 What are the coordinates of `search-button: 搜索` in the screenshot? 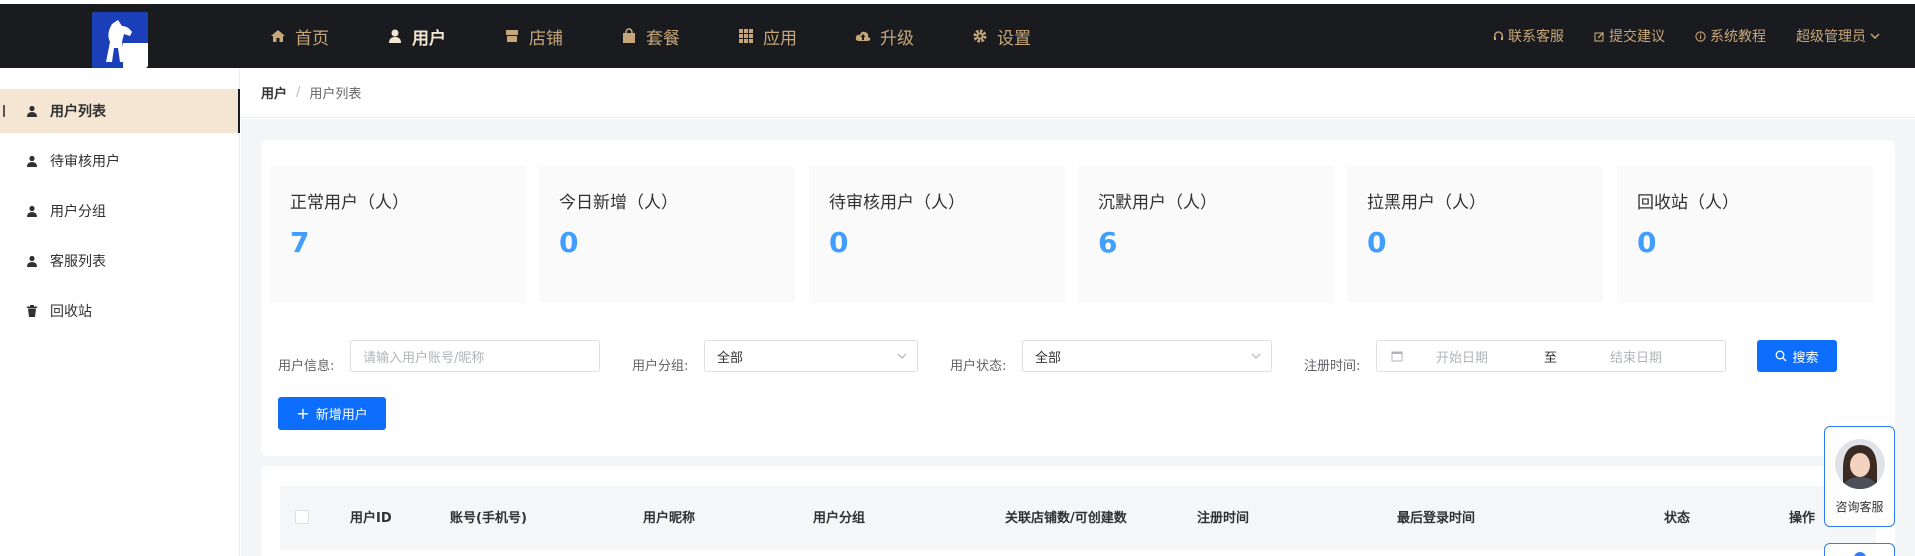 It's located at (1797, 356).